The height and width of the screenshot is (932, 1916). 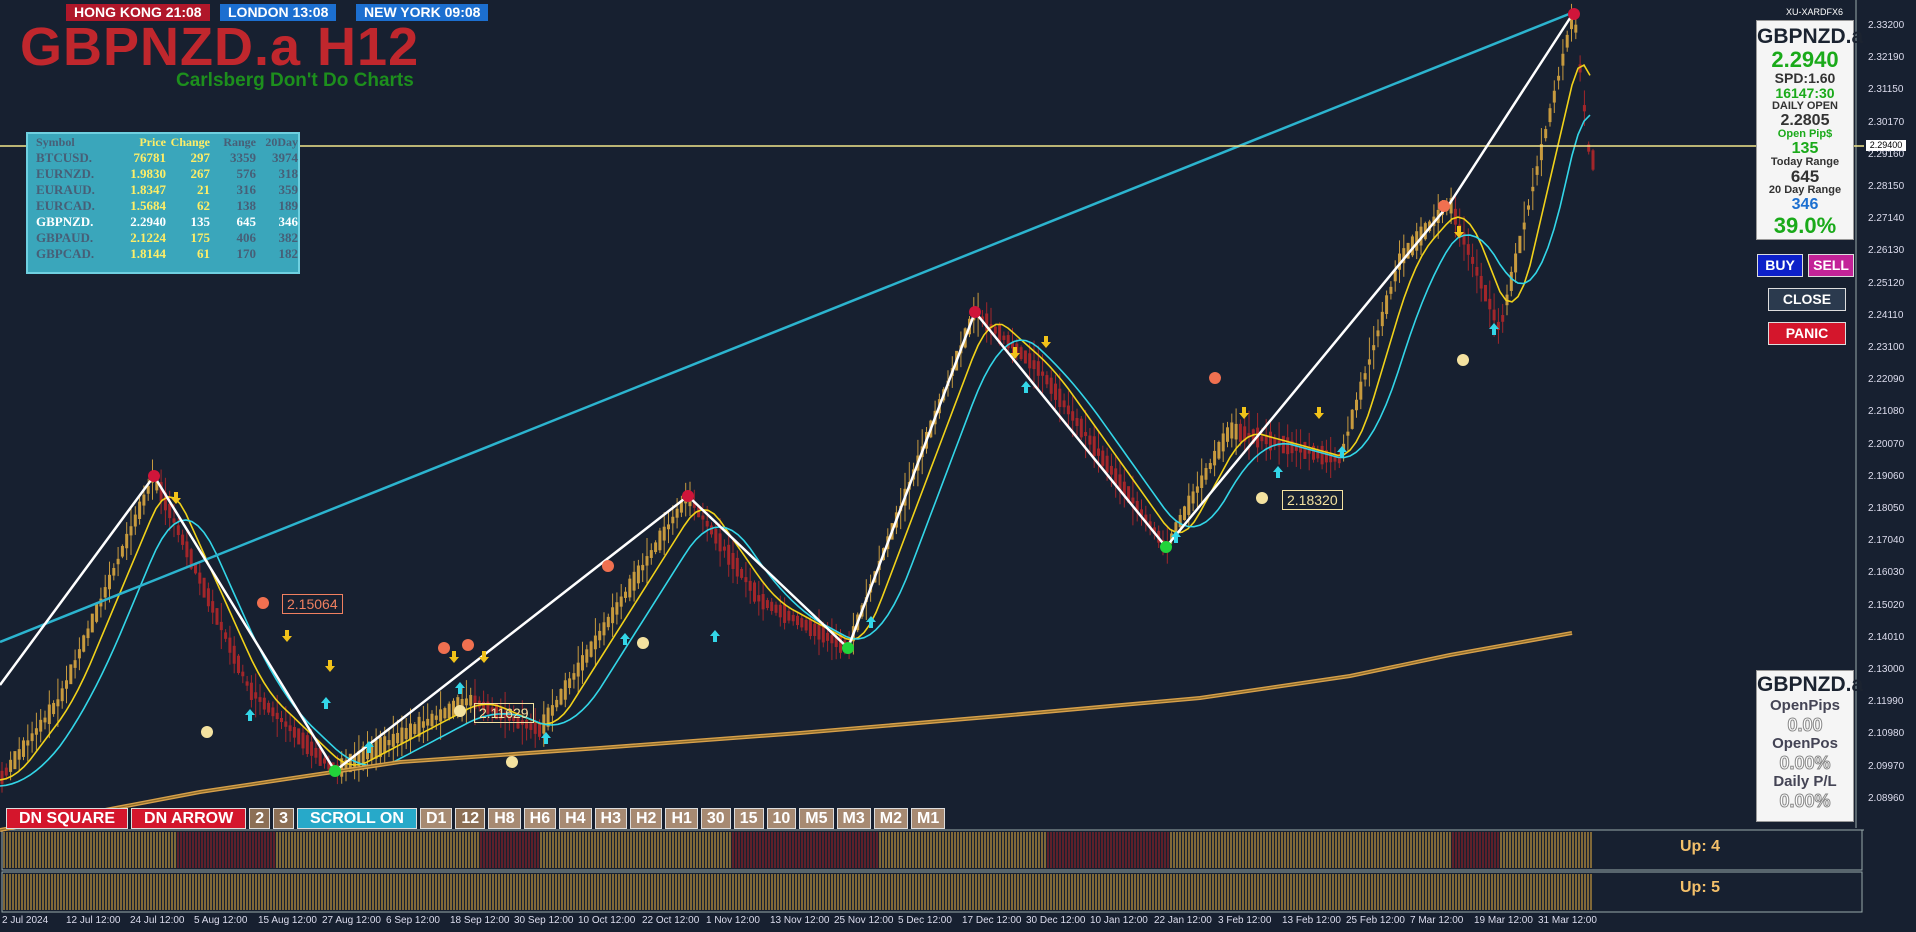 I want to click on price-axis-tick: 2.30170, so click(x=1886, y=122).